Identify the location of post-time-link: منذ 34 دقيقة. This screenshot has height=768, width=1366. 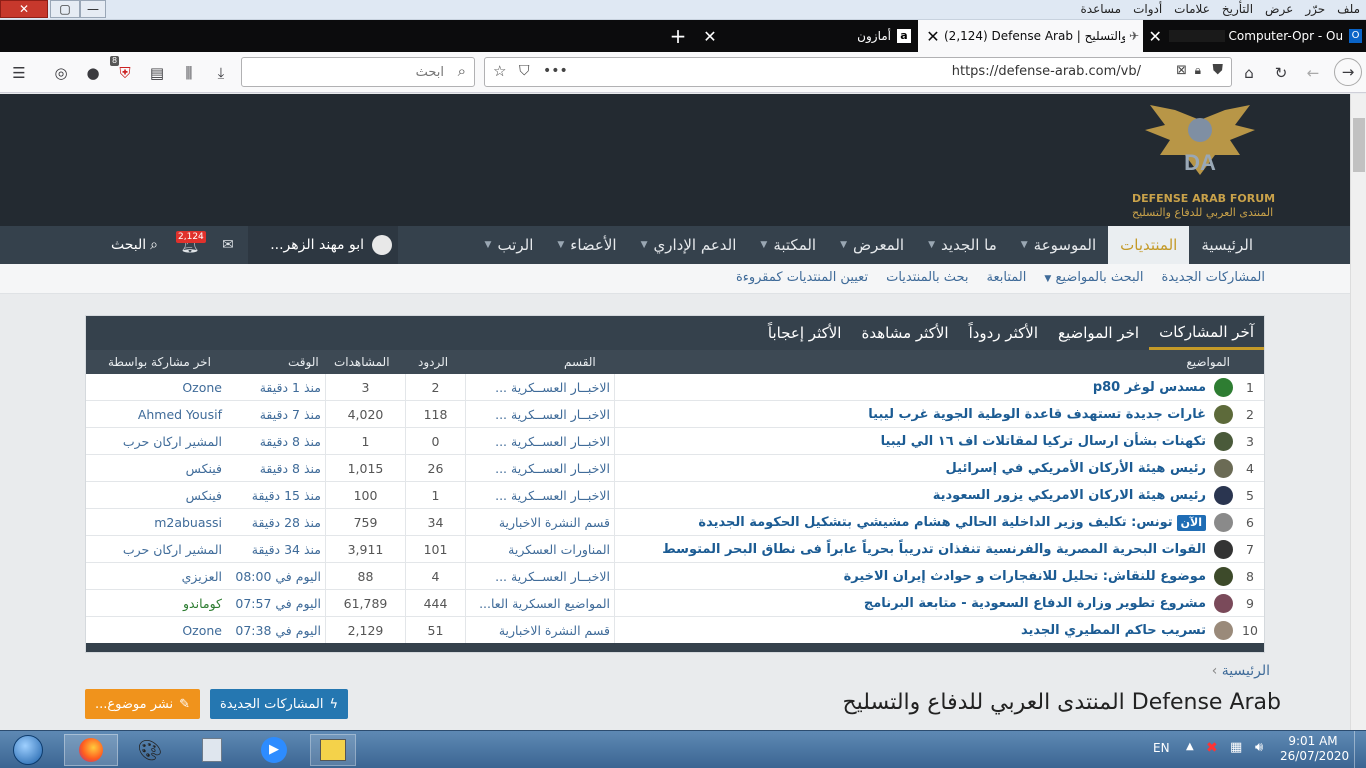
(276, 549).